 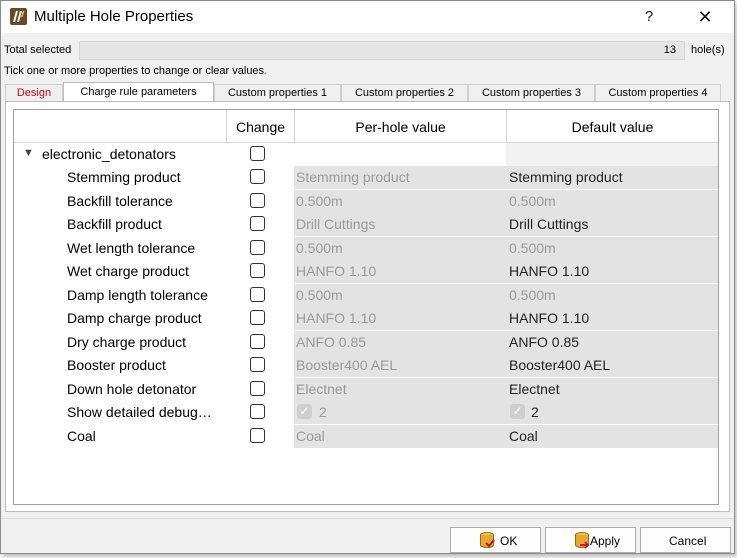 What do you see at coordinates (366, 154) in the screenshot?
I see `tree-group-row: ▼ electronic_detonators` at bounding box center [366, 154].